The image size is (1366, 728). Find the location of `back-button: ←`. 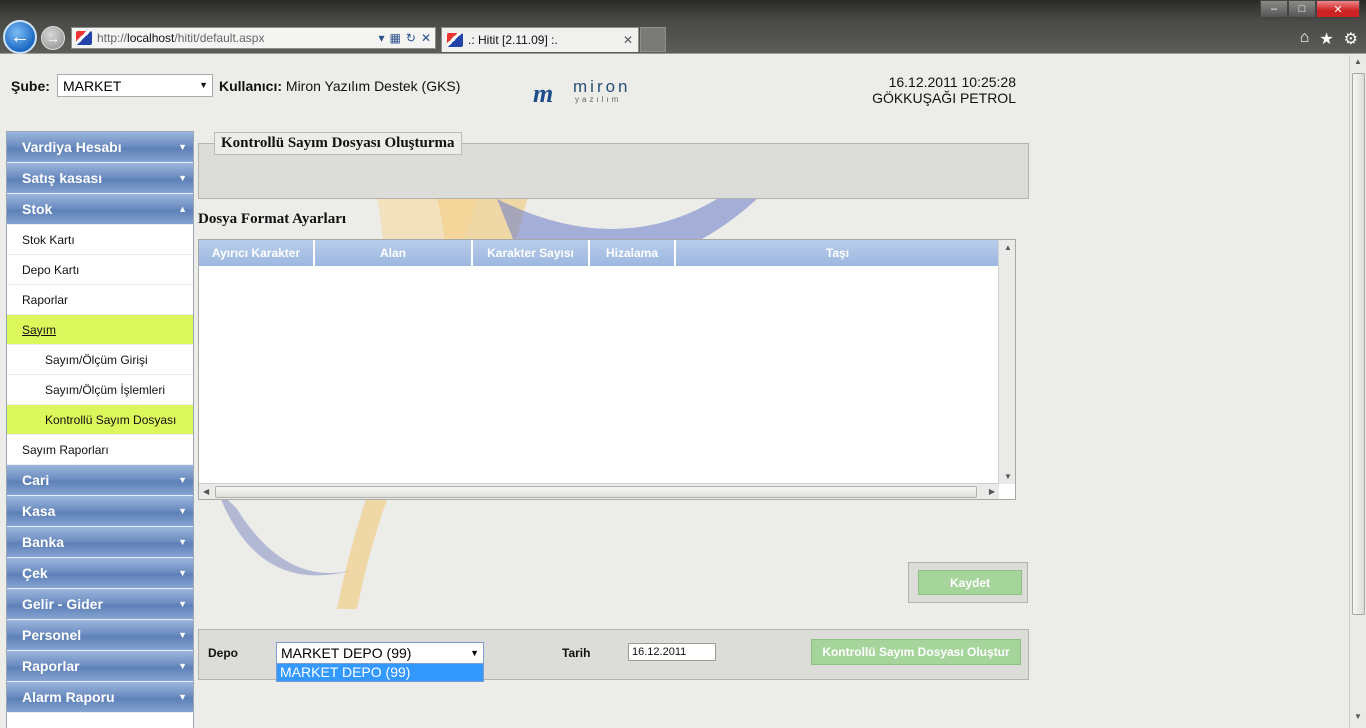

back-button: ← is located at coordinates (20, 37).